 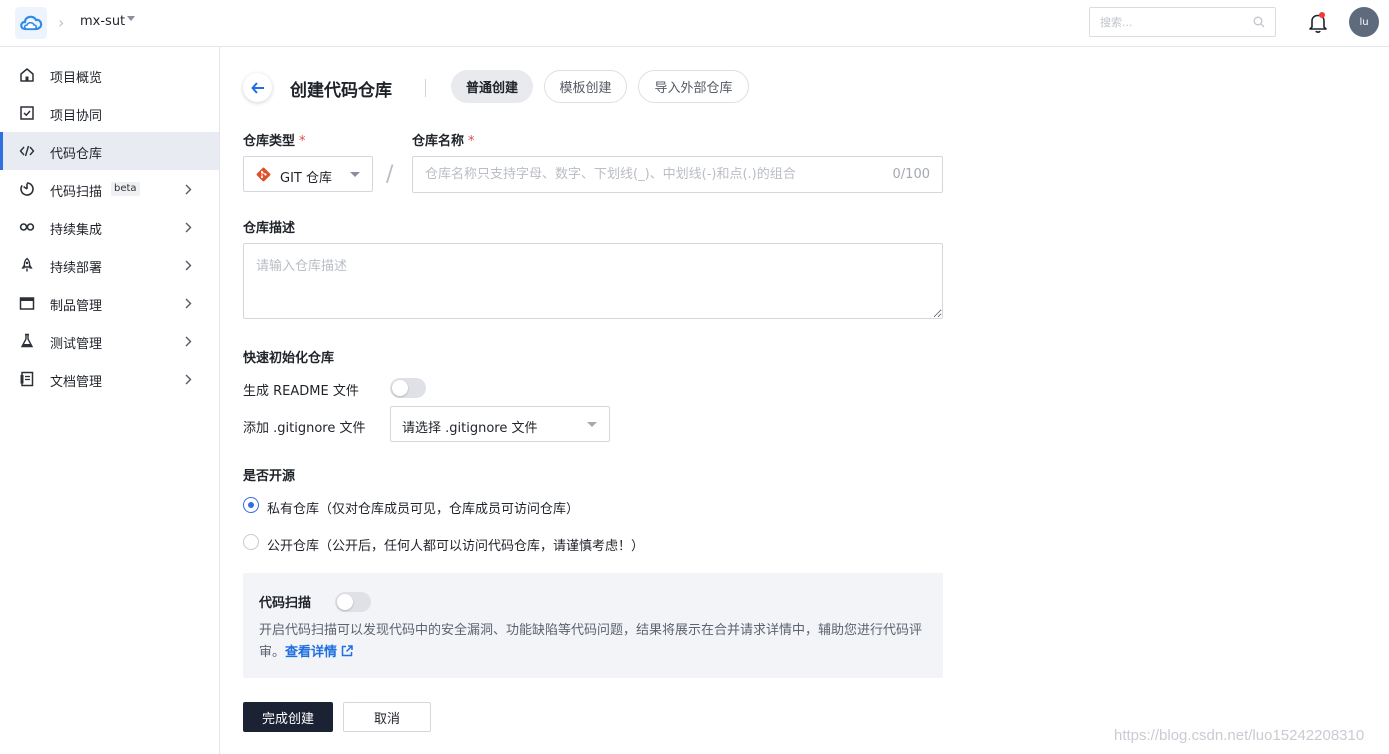 I want to click on gitignore-select: 请选择 .gitignore 文件, so click(x=500, y=424).